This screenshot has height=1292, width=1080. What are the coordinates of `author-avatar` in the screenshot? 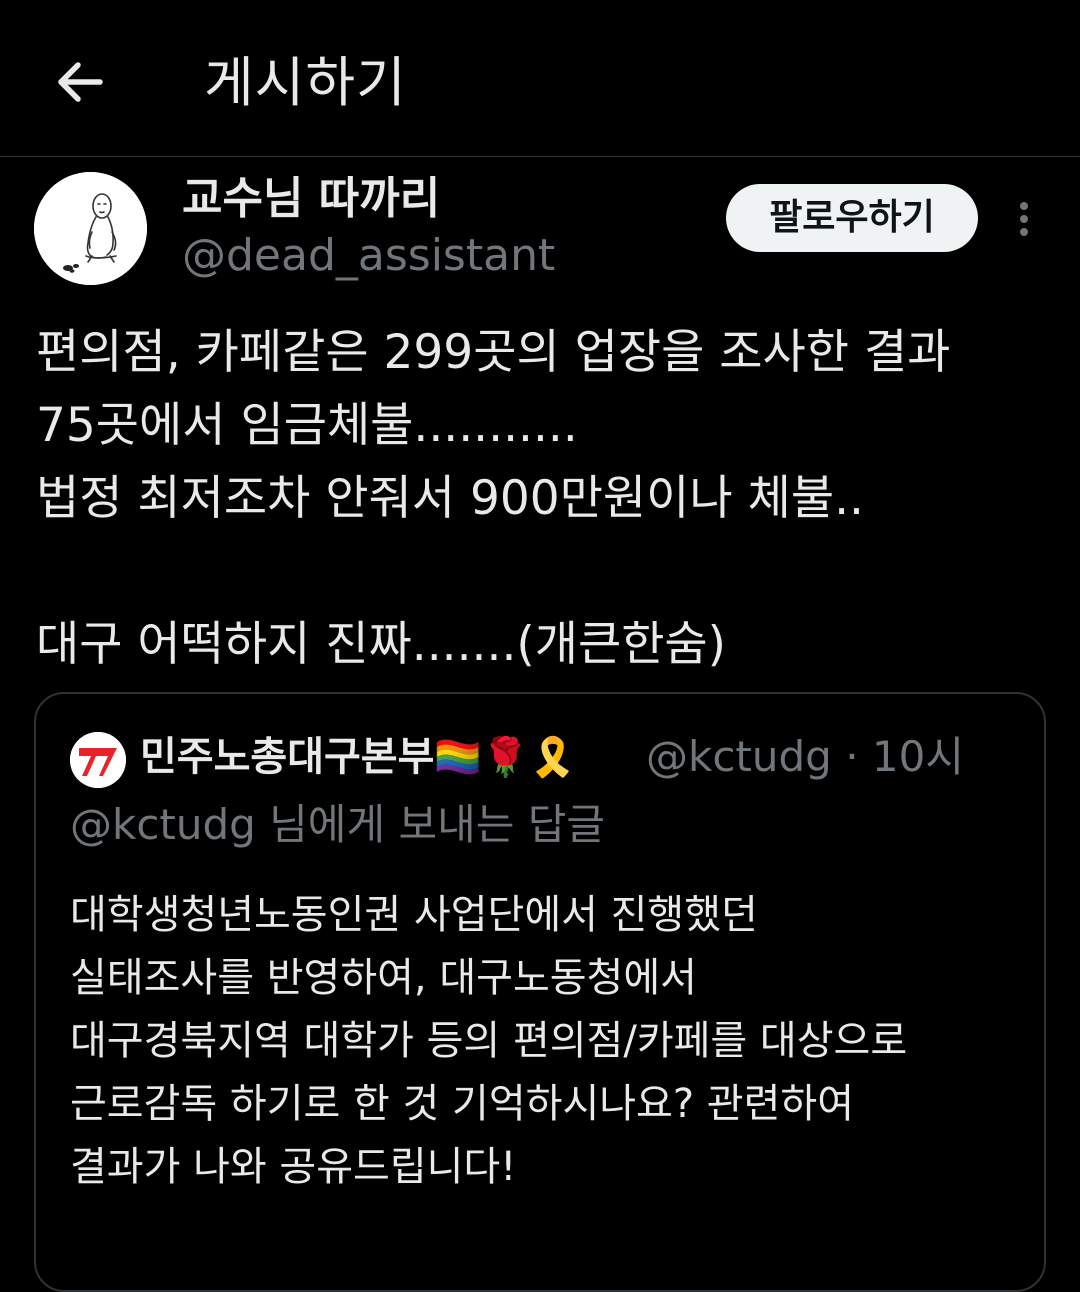 It's located at (90, 228).